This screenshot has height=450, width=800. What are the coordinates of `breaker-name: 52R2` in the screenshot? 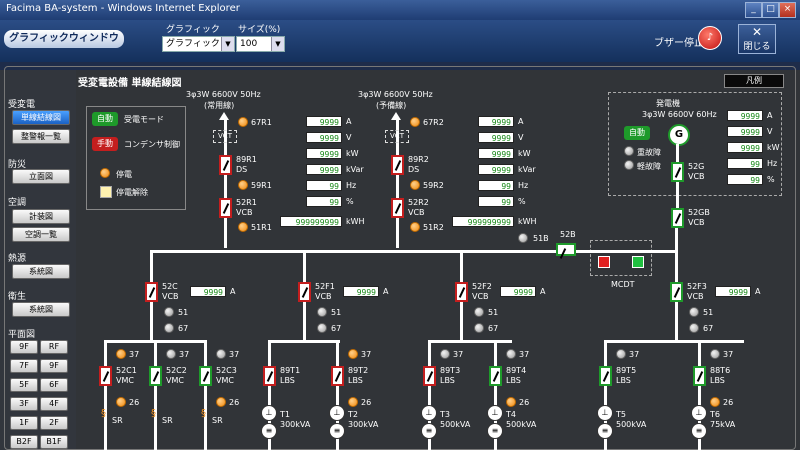 It's located at (418, 202).